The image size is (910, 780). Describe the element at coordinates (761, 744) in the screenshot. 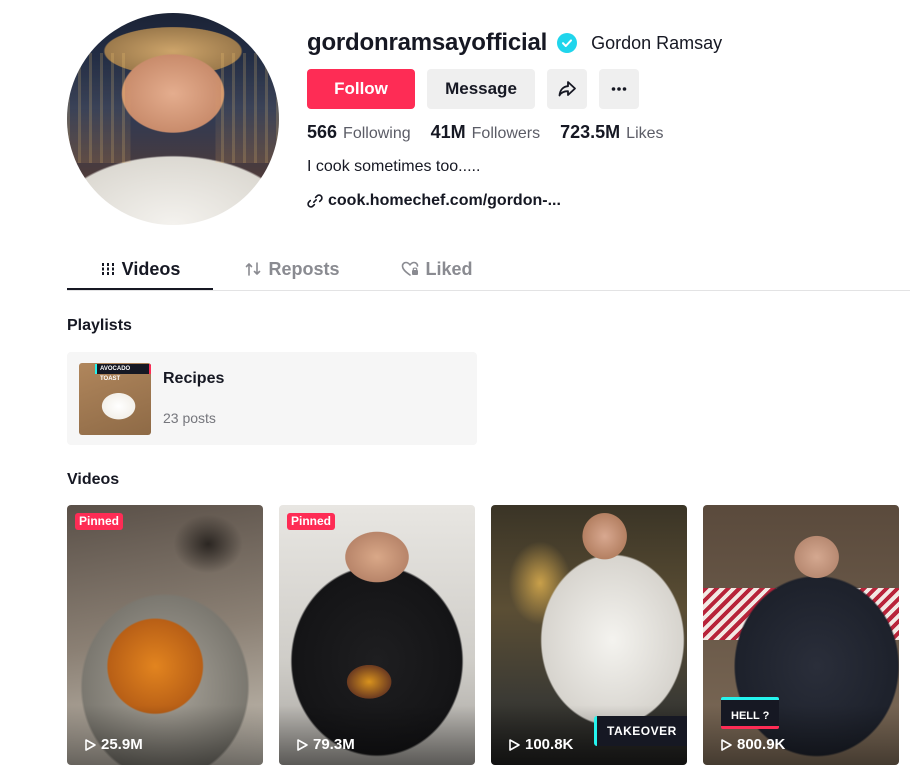

I see `view-count-value: 800.9K` at that location.